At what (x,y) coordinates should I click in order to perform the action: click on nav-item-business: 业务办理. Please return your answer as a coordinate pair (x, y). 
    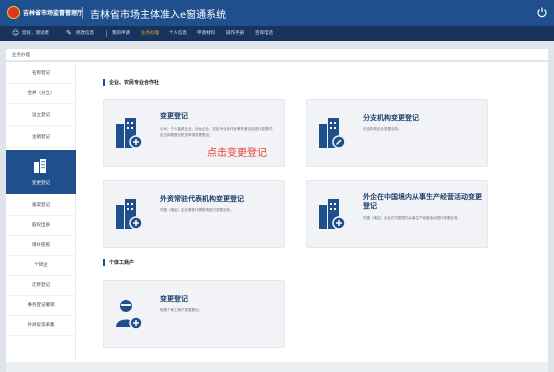
    Looking at the image, I should click on (150, 33).